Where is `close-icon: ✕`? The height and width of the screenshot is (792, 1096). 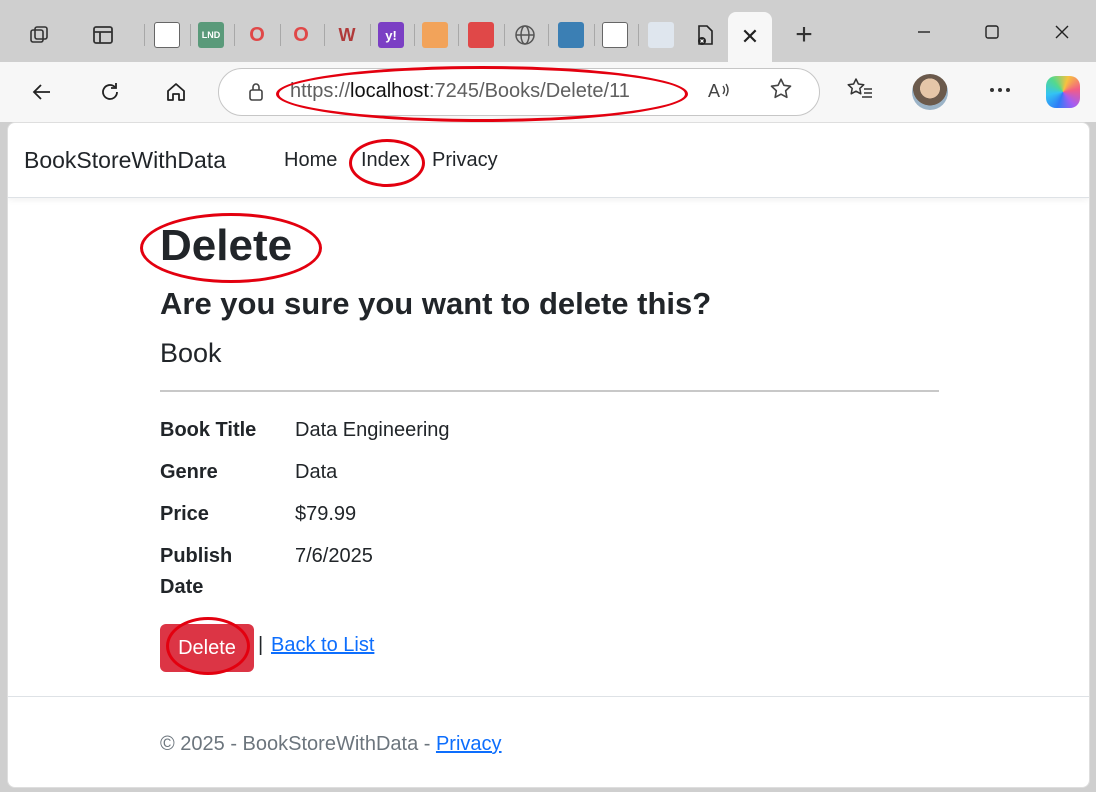
close-icon: ✕ is located at coordinates (750, 37).